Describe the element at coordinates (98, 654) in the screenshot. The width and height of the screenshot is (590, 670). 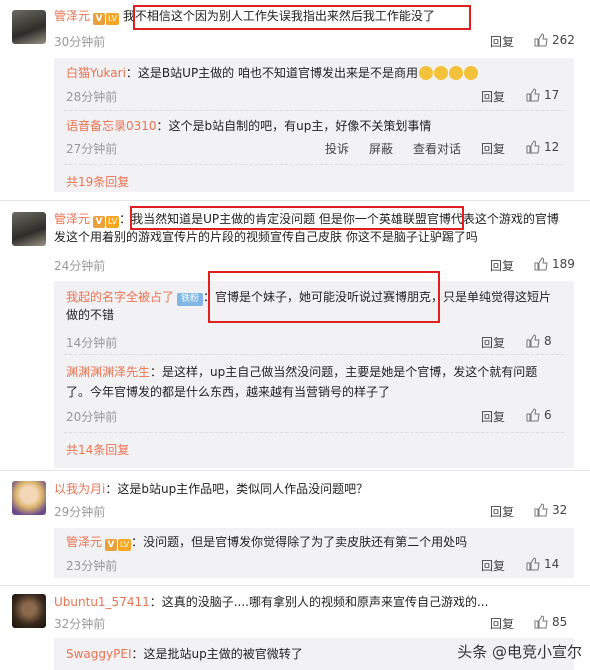
I see `username: SwaggyPEI` at that location.